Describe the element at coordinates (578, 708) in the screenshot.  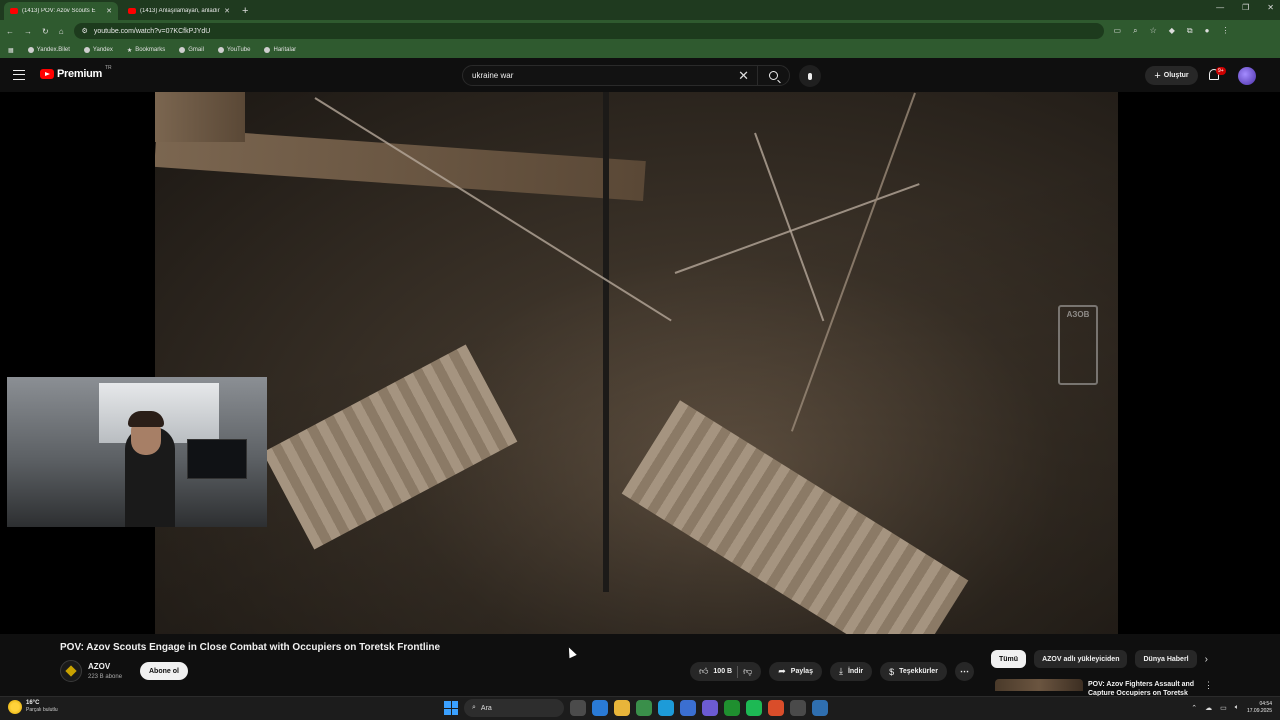
I see `task-view-icon` at that location.